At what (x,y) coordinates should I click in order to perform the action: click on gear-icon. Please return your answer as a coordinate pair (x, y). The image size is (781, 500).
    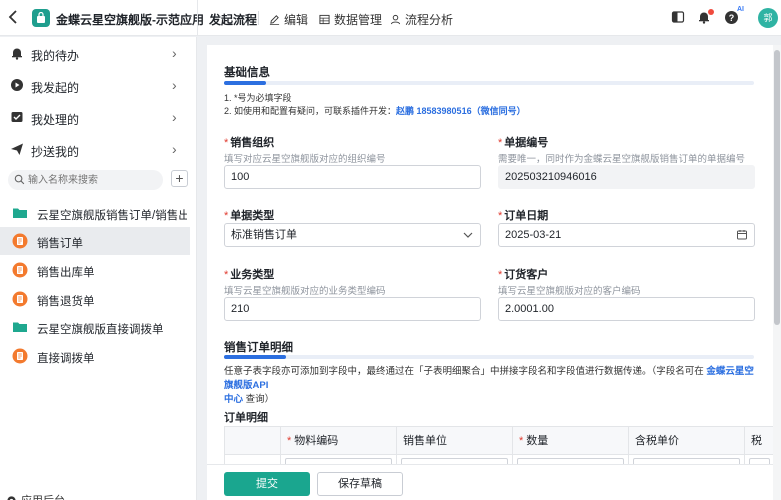
    Looking at the image, I should click on (11, 497).